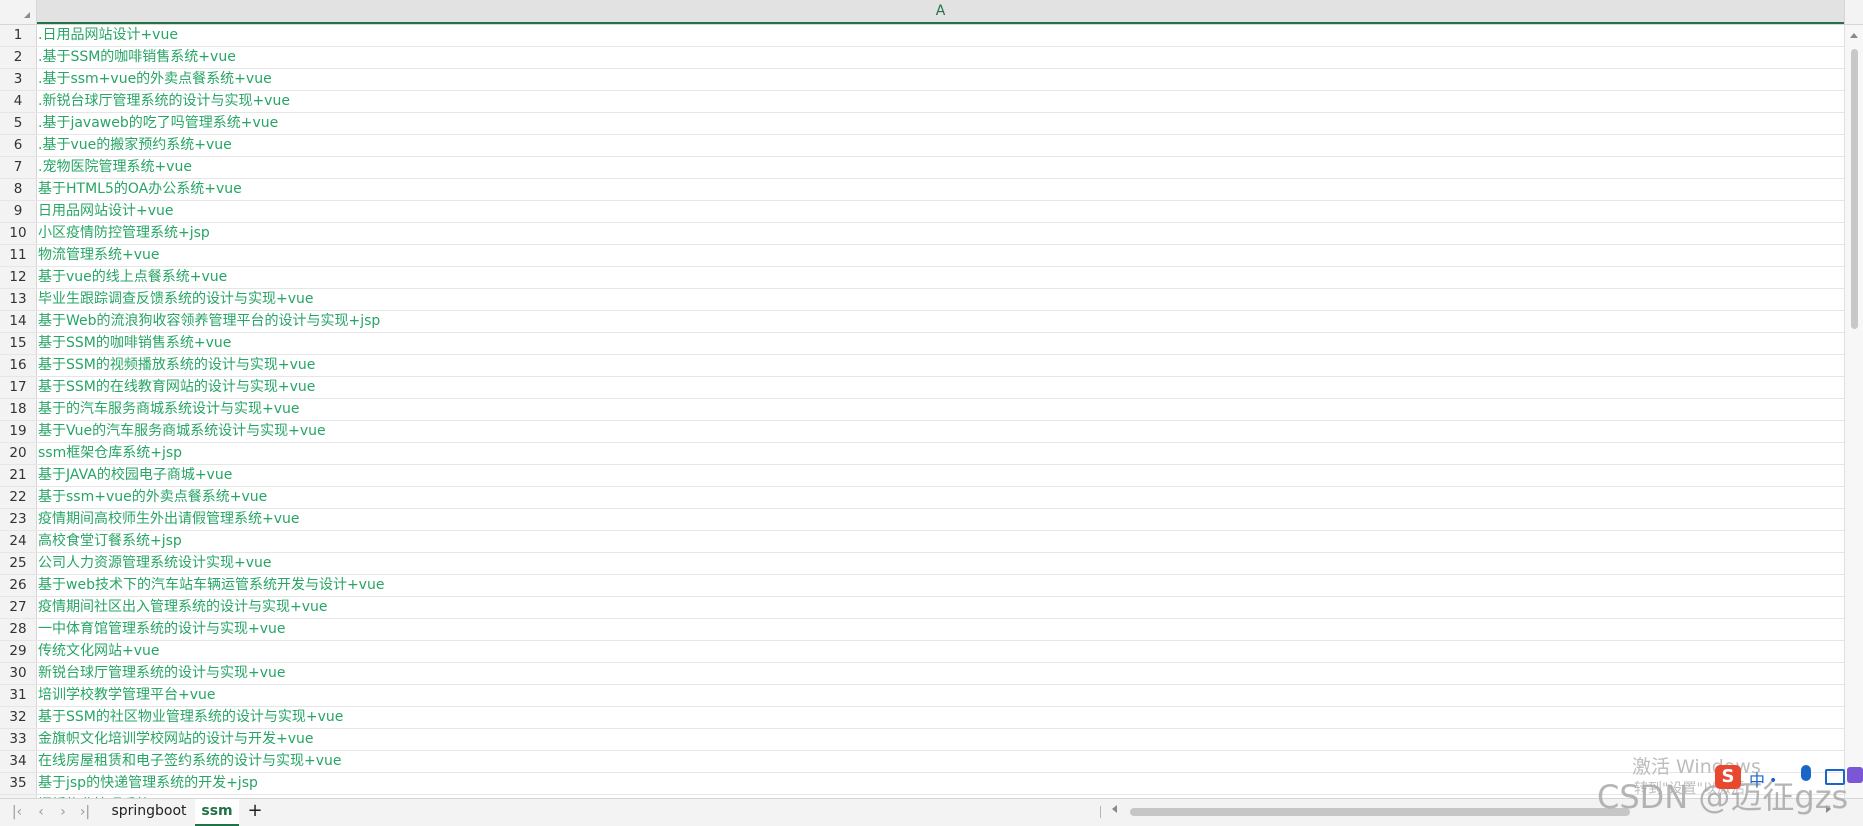 The image size is (1863, 826). I want to click on sogou-logo-icon: S, so click(1728, 777).